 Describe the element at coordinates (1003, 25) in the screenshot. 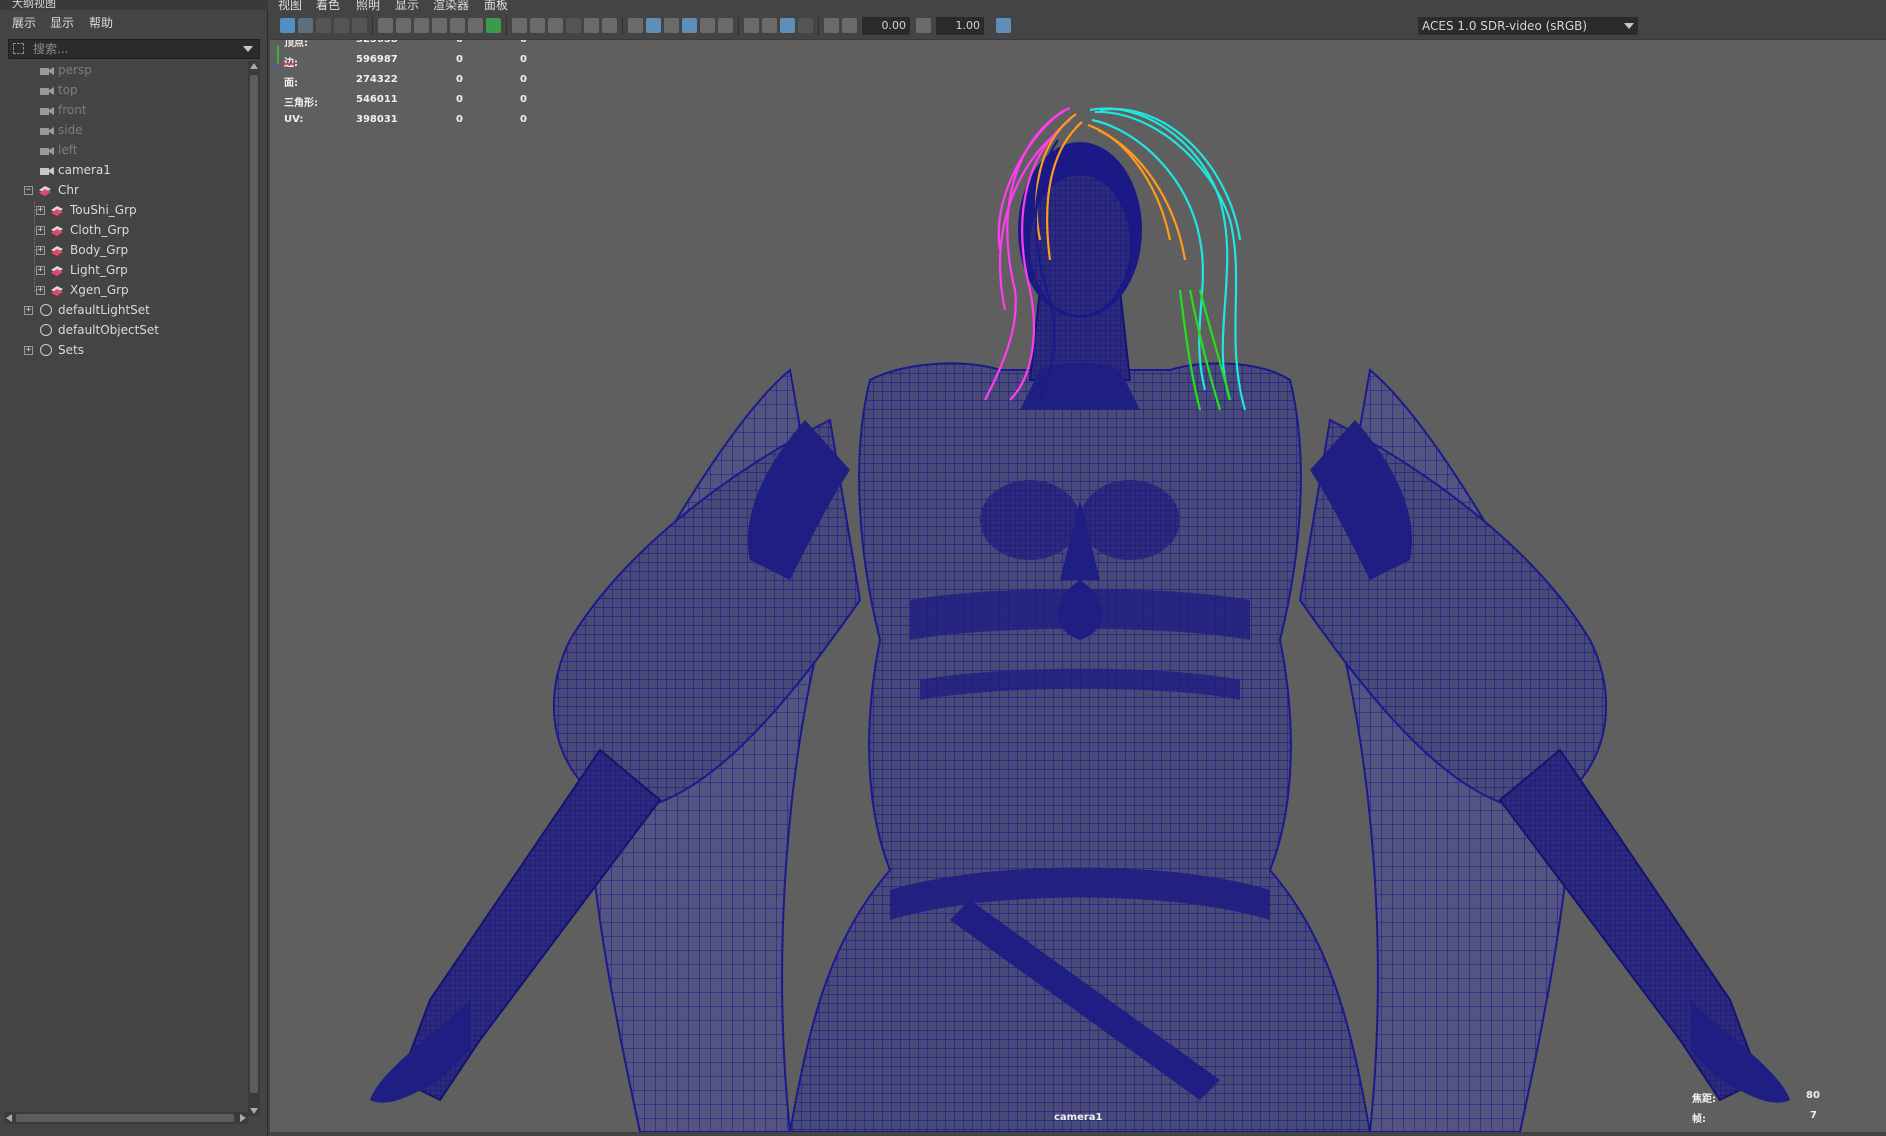

I see `color-management-icon` at that location.